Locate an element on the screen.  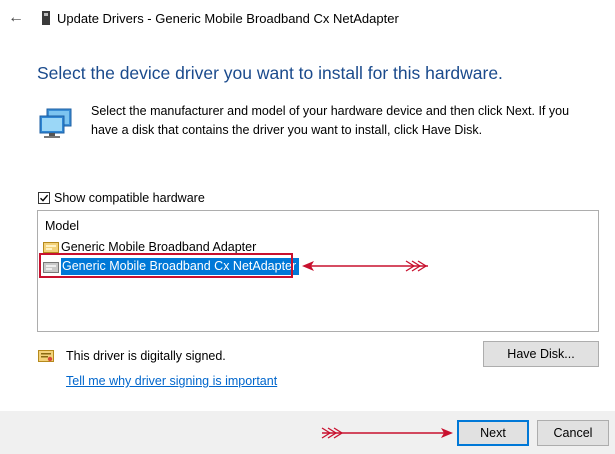
list-header: Model is located at coordinates (62, 226).